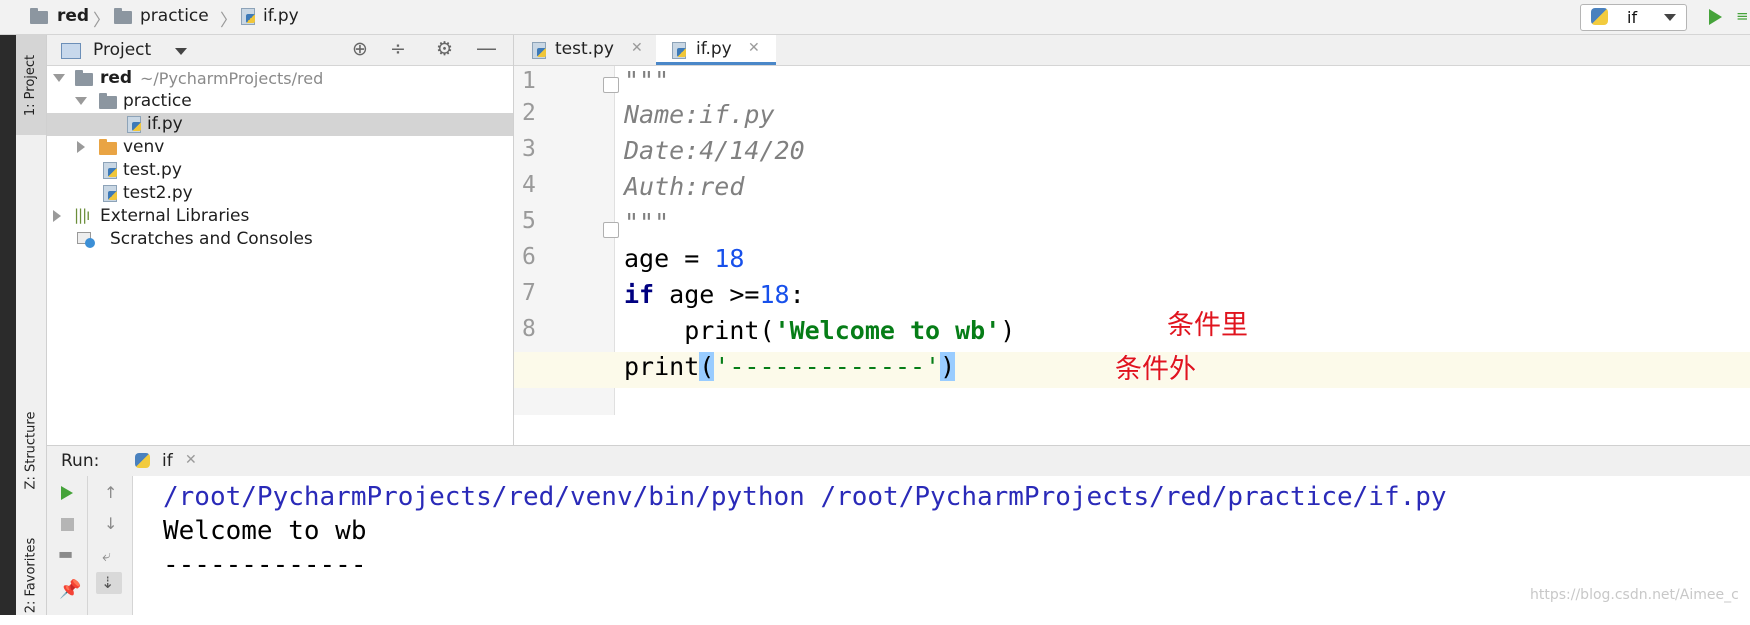 Image resolution: width=1750 pixels, height=625 pixels. I want to click on arrow-up-icon: ↑, so click(110, 492).